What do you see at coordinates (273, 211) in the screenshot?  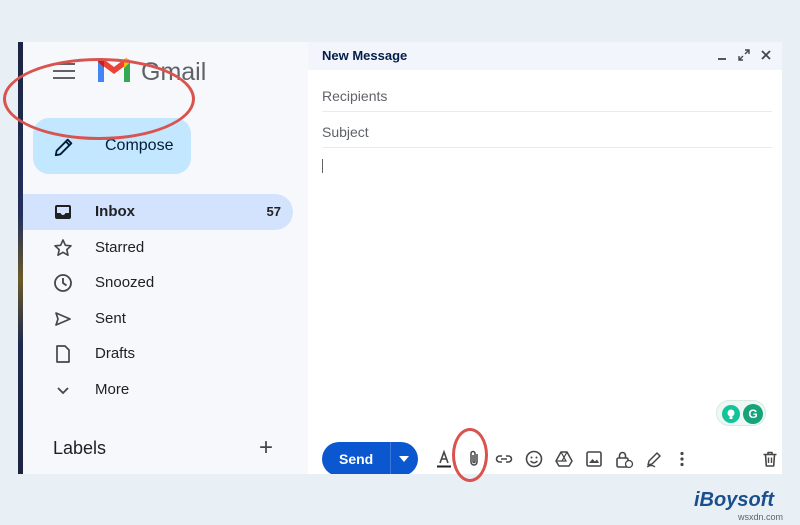 I see `unread-count: 57` at bounding box center [273, 211].